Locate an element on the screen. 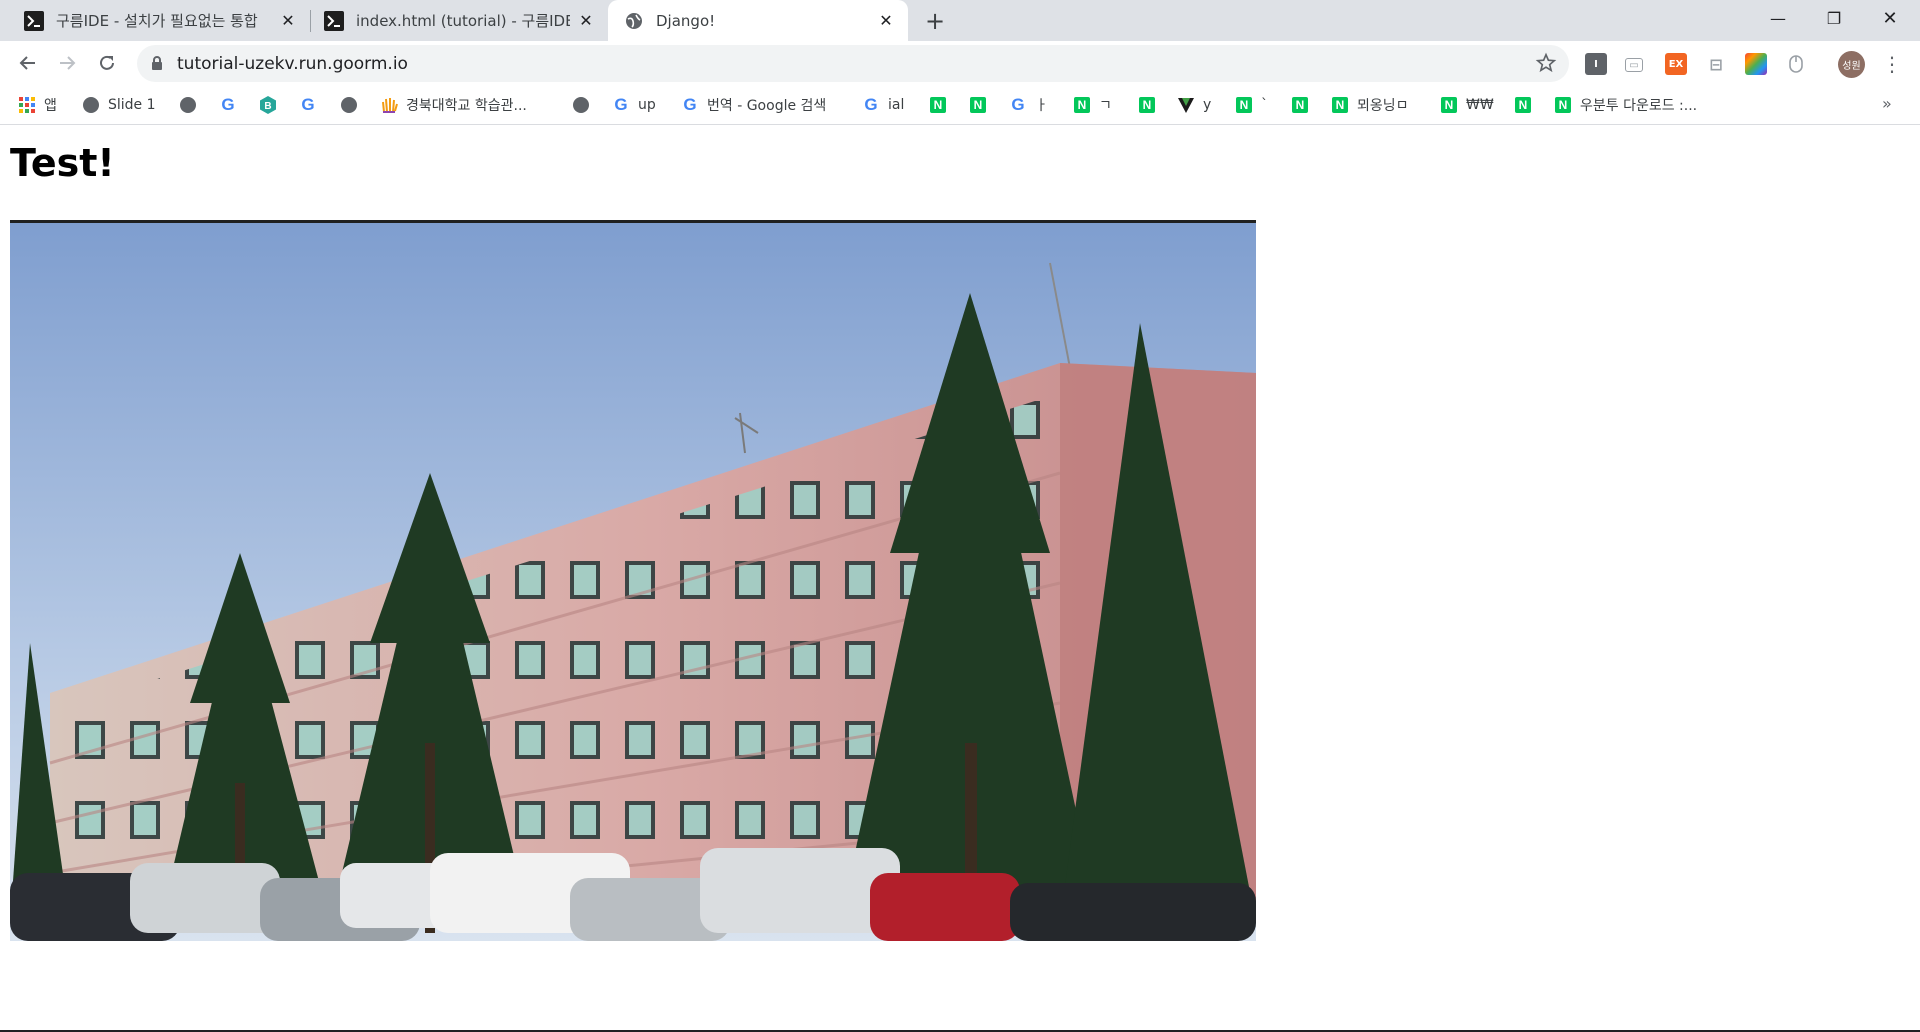 The width and height of the screenshot is (1920, 1032). bookmark-slide1: Slide 1 is located at coordinates (119, 105).